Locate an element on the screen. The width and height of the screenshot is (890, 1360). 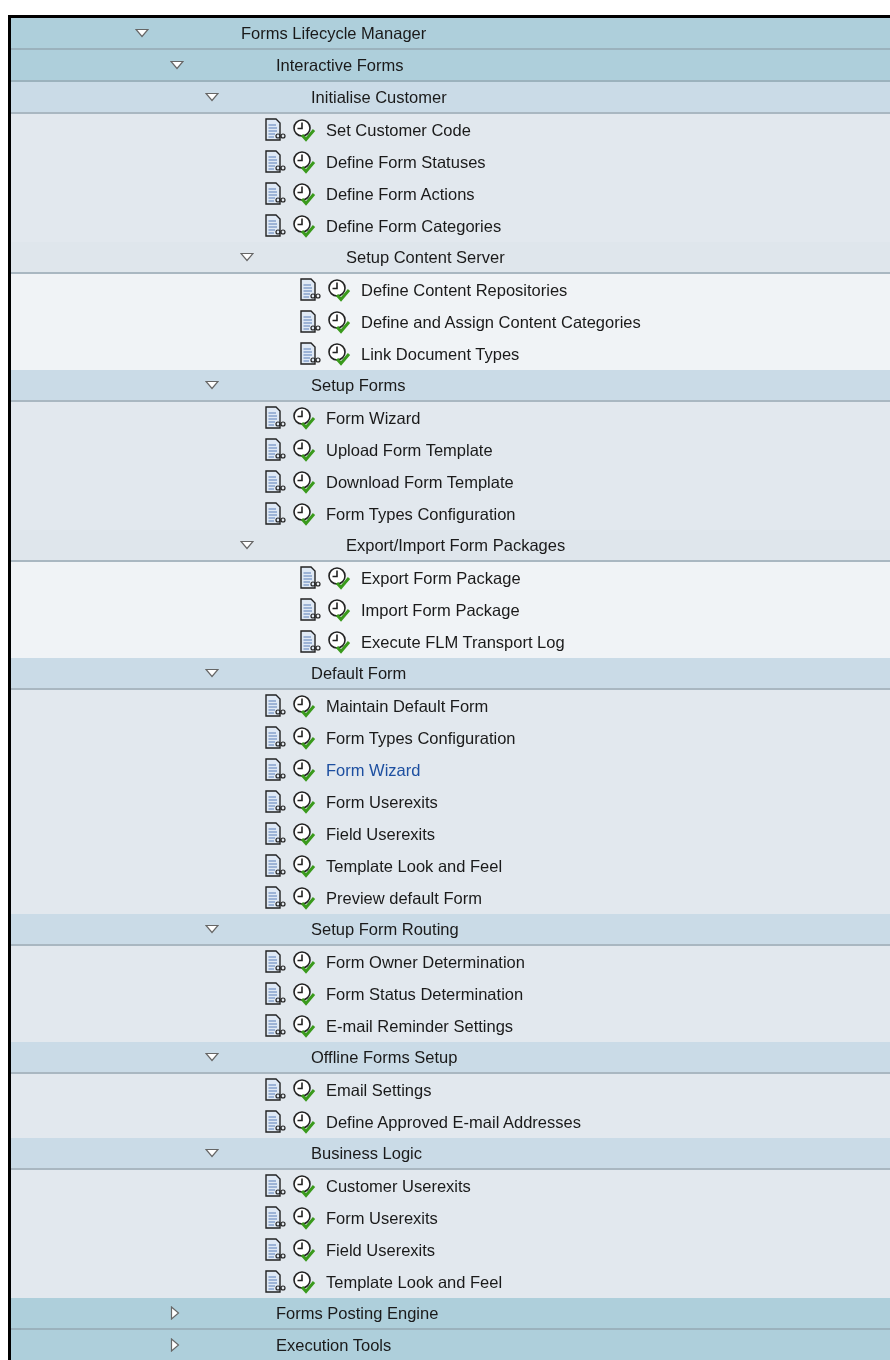
activity-link: Link Document Types is located at coordinates (440, 354).